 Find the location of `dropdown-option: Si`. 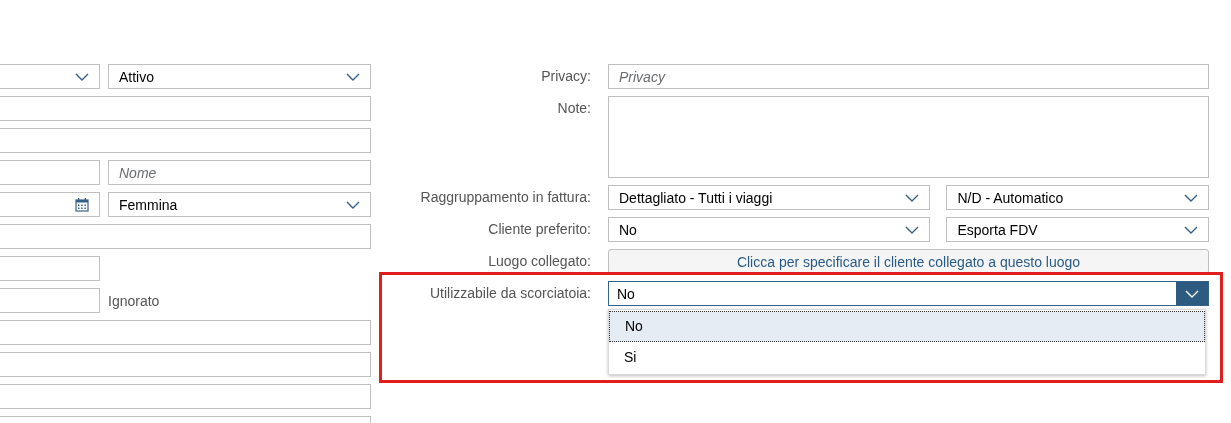

dropdown-option: Si is located at coordinates (907, 357).